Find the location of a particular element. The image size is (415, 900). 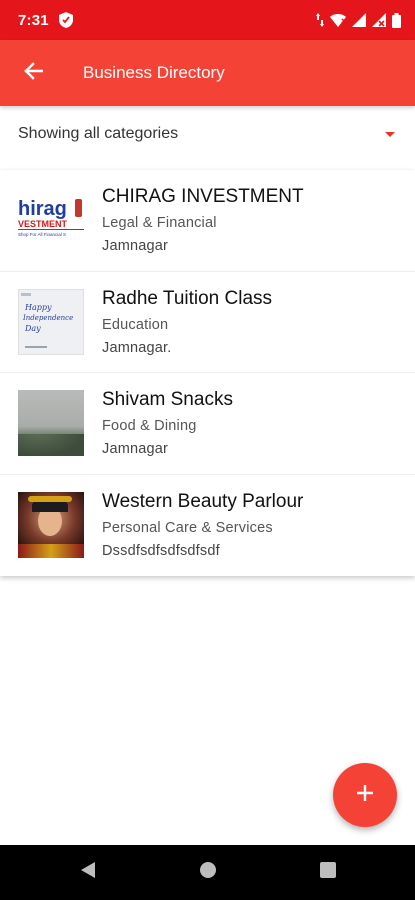

battery-icon is located at coordinates (396, 20).